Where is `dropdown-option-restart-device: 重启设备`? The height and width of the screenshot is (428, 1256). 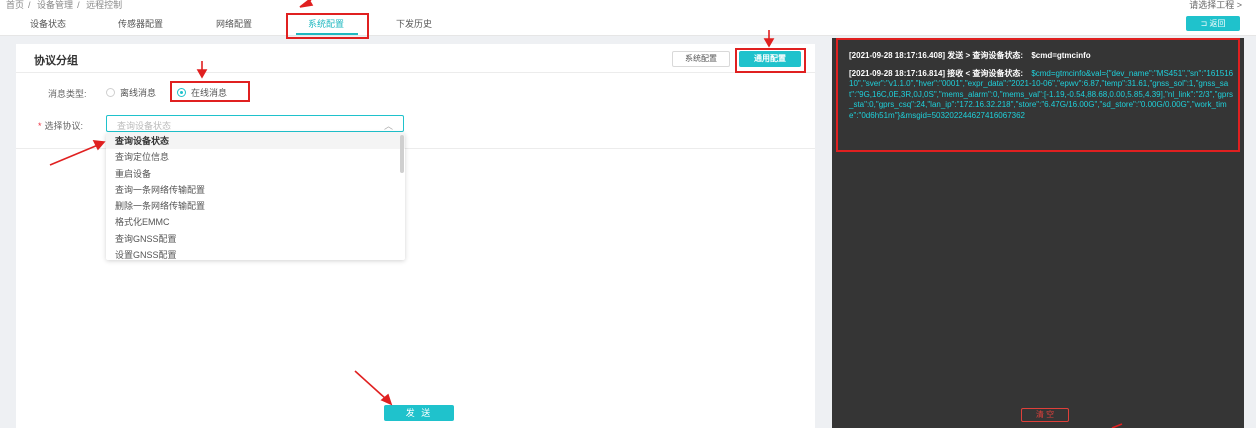 dropdown-option-restart-device: 重启设备 is located at coordinates (255, 174).